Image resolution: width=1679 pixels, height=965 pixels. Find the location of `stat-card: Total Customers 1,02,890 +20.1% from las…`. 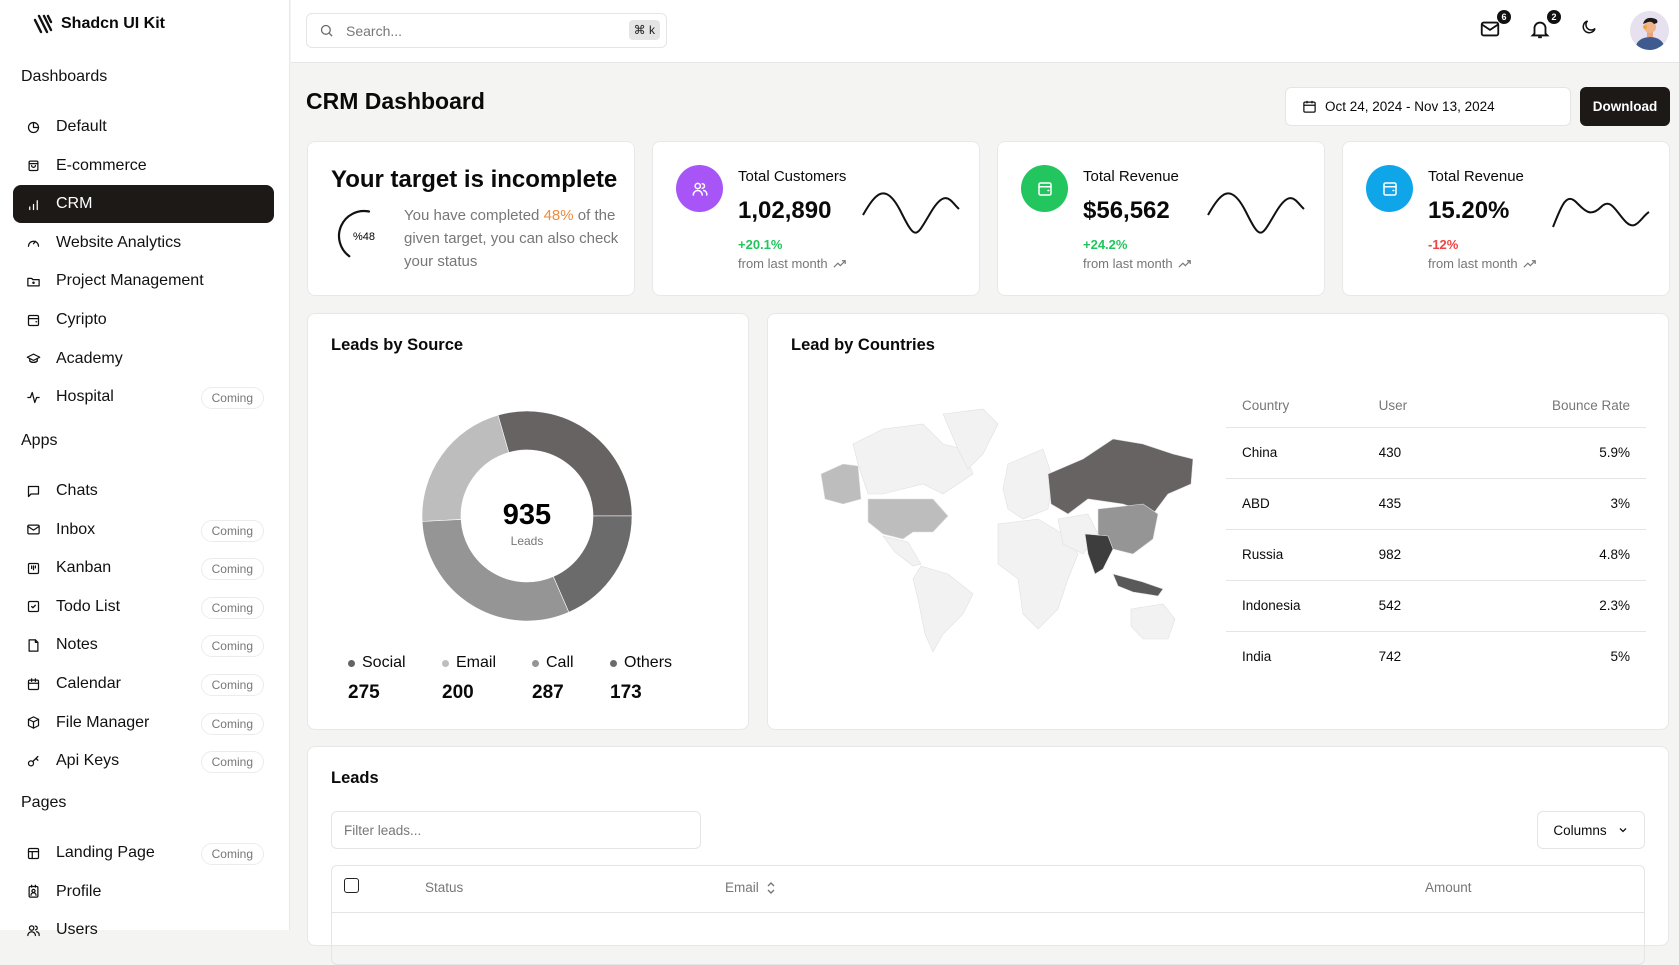

stat-card: Total Customers 1,02,890 +20.1% from las… is located at coordinates (816, 218).